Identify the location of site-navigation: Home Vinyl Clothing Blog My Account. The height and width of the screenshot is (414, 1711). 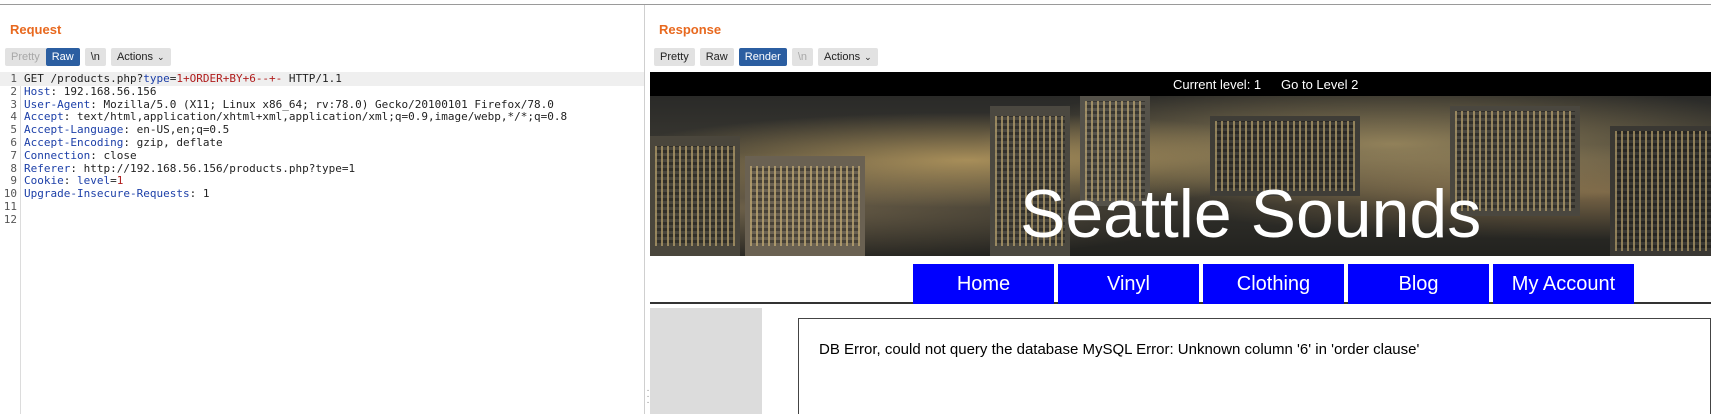
(1180, 283).